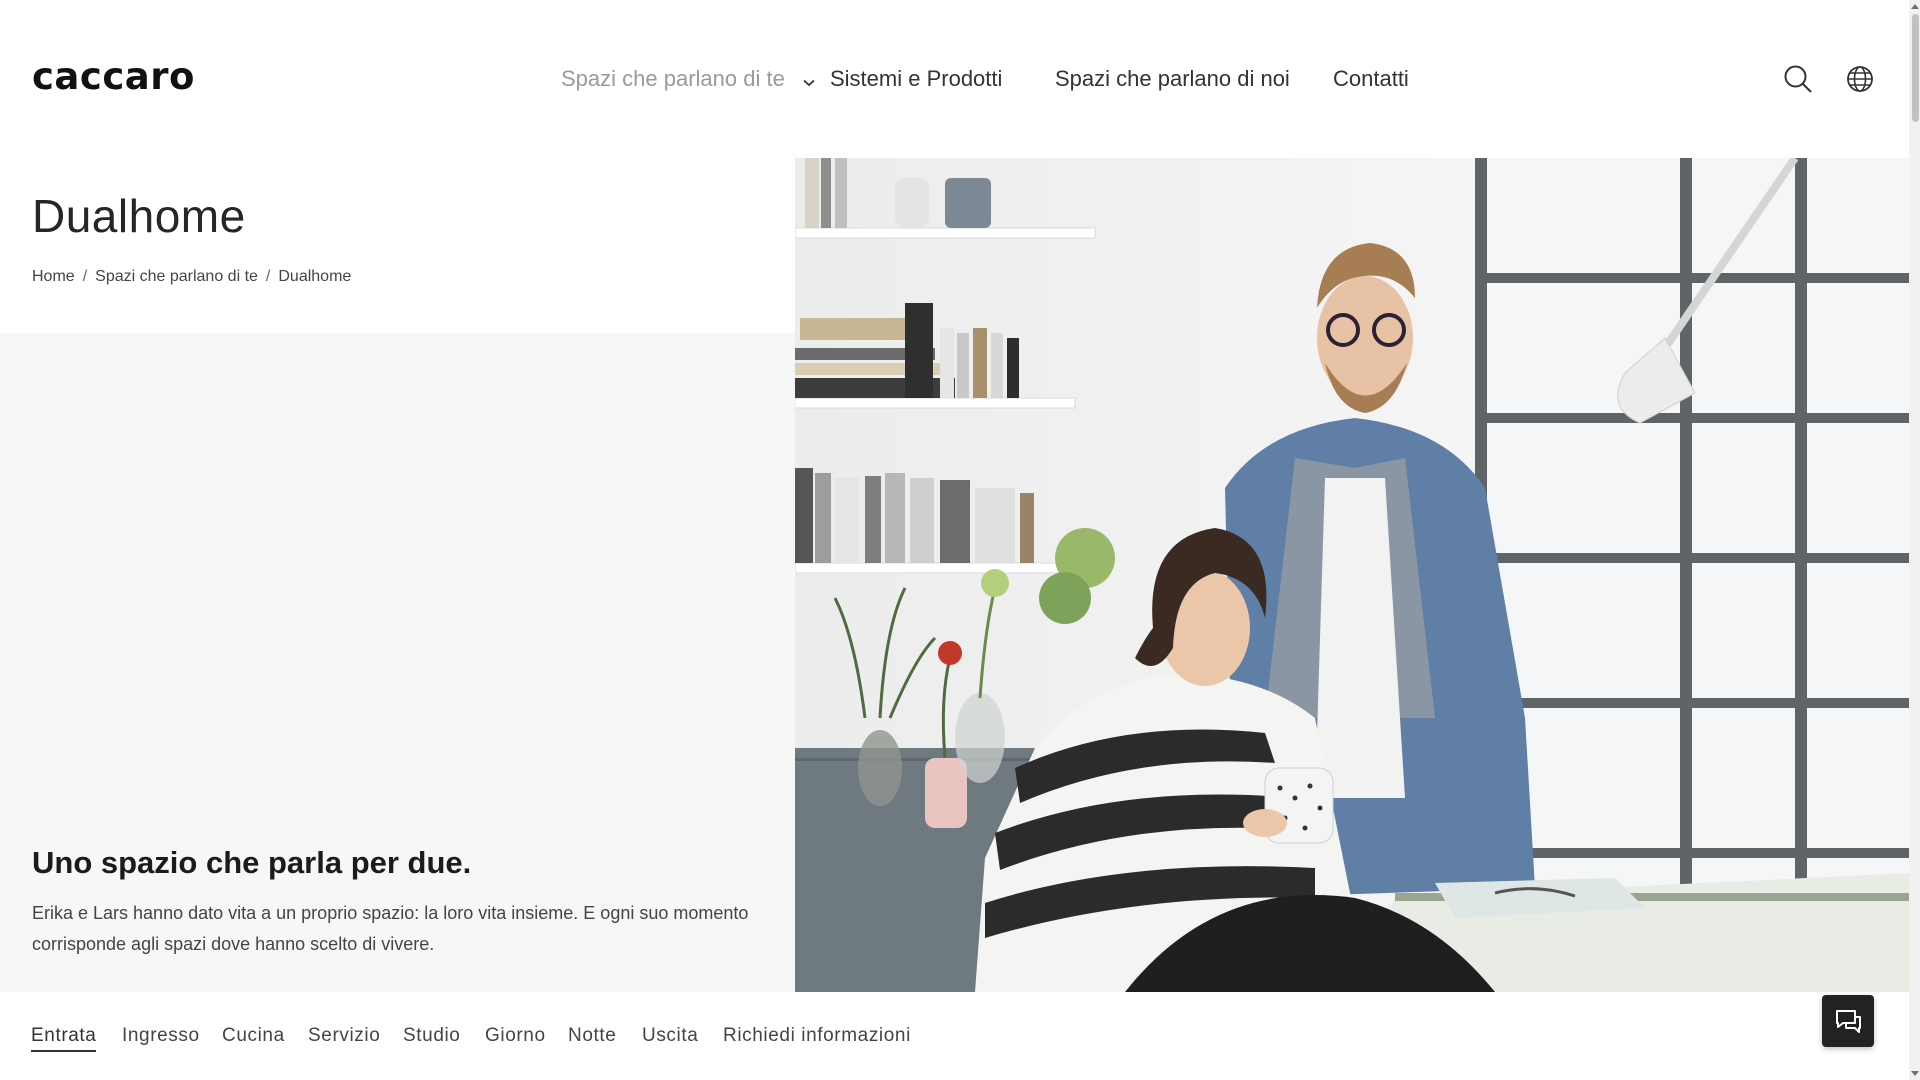 The height and width of the screenshot is (1080, 1920). What do you see at coordinates (1848, 1030) in the screenshot?
I see `chat-icon` at bounding box center [1848, 1030].